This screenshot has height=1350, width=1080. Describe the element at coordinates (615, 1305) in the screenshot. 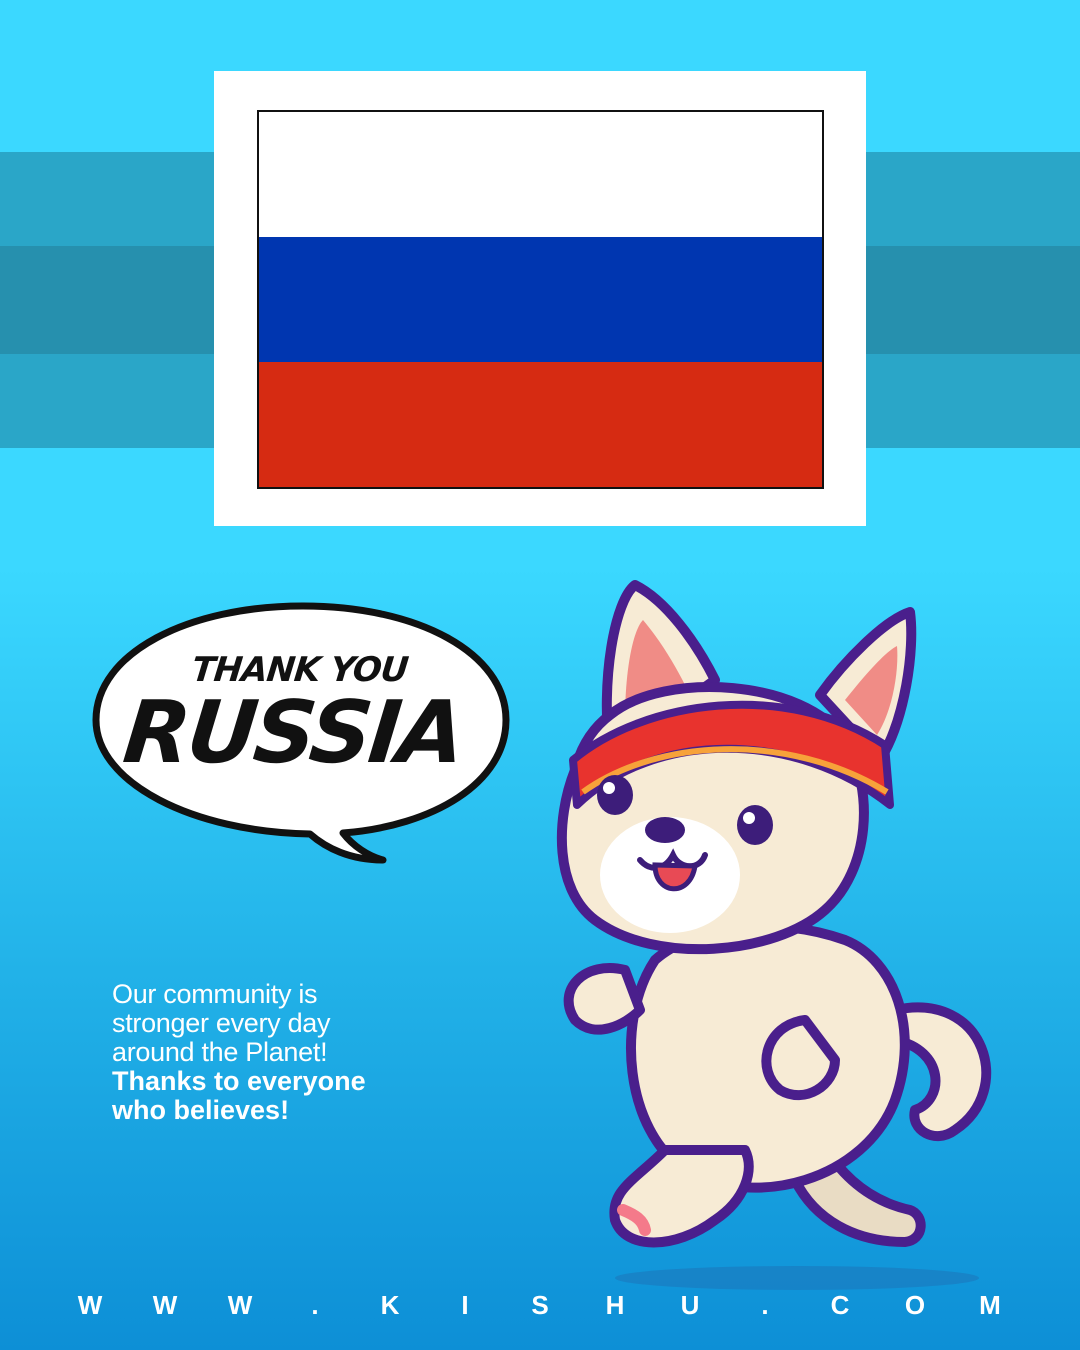

I see `website-letter: H` at that location.